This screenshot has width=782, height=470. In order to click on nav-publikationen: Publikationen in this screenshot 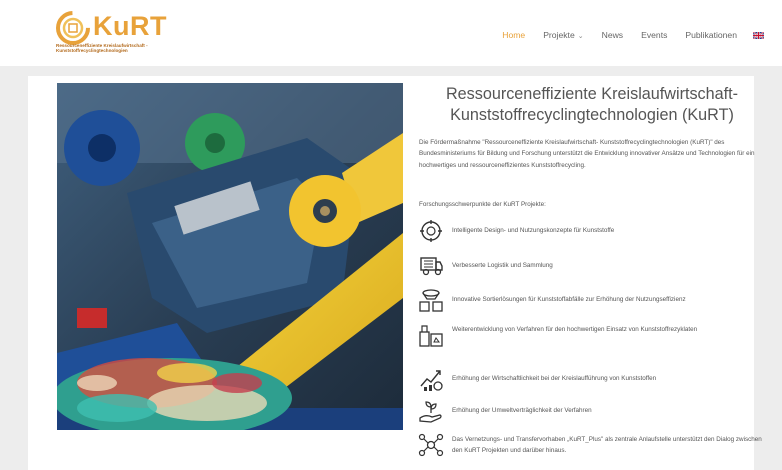, I will do `click(711, 35)`.